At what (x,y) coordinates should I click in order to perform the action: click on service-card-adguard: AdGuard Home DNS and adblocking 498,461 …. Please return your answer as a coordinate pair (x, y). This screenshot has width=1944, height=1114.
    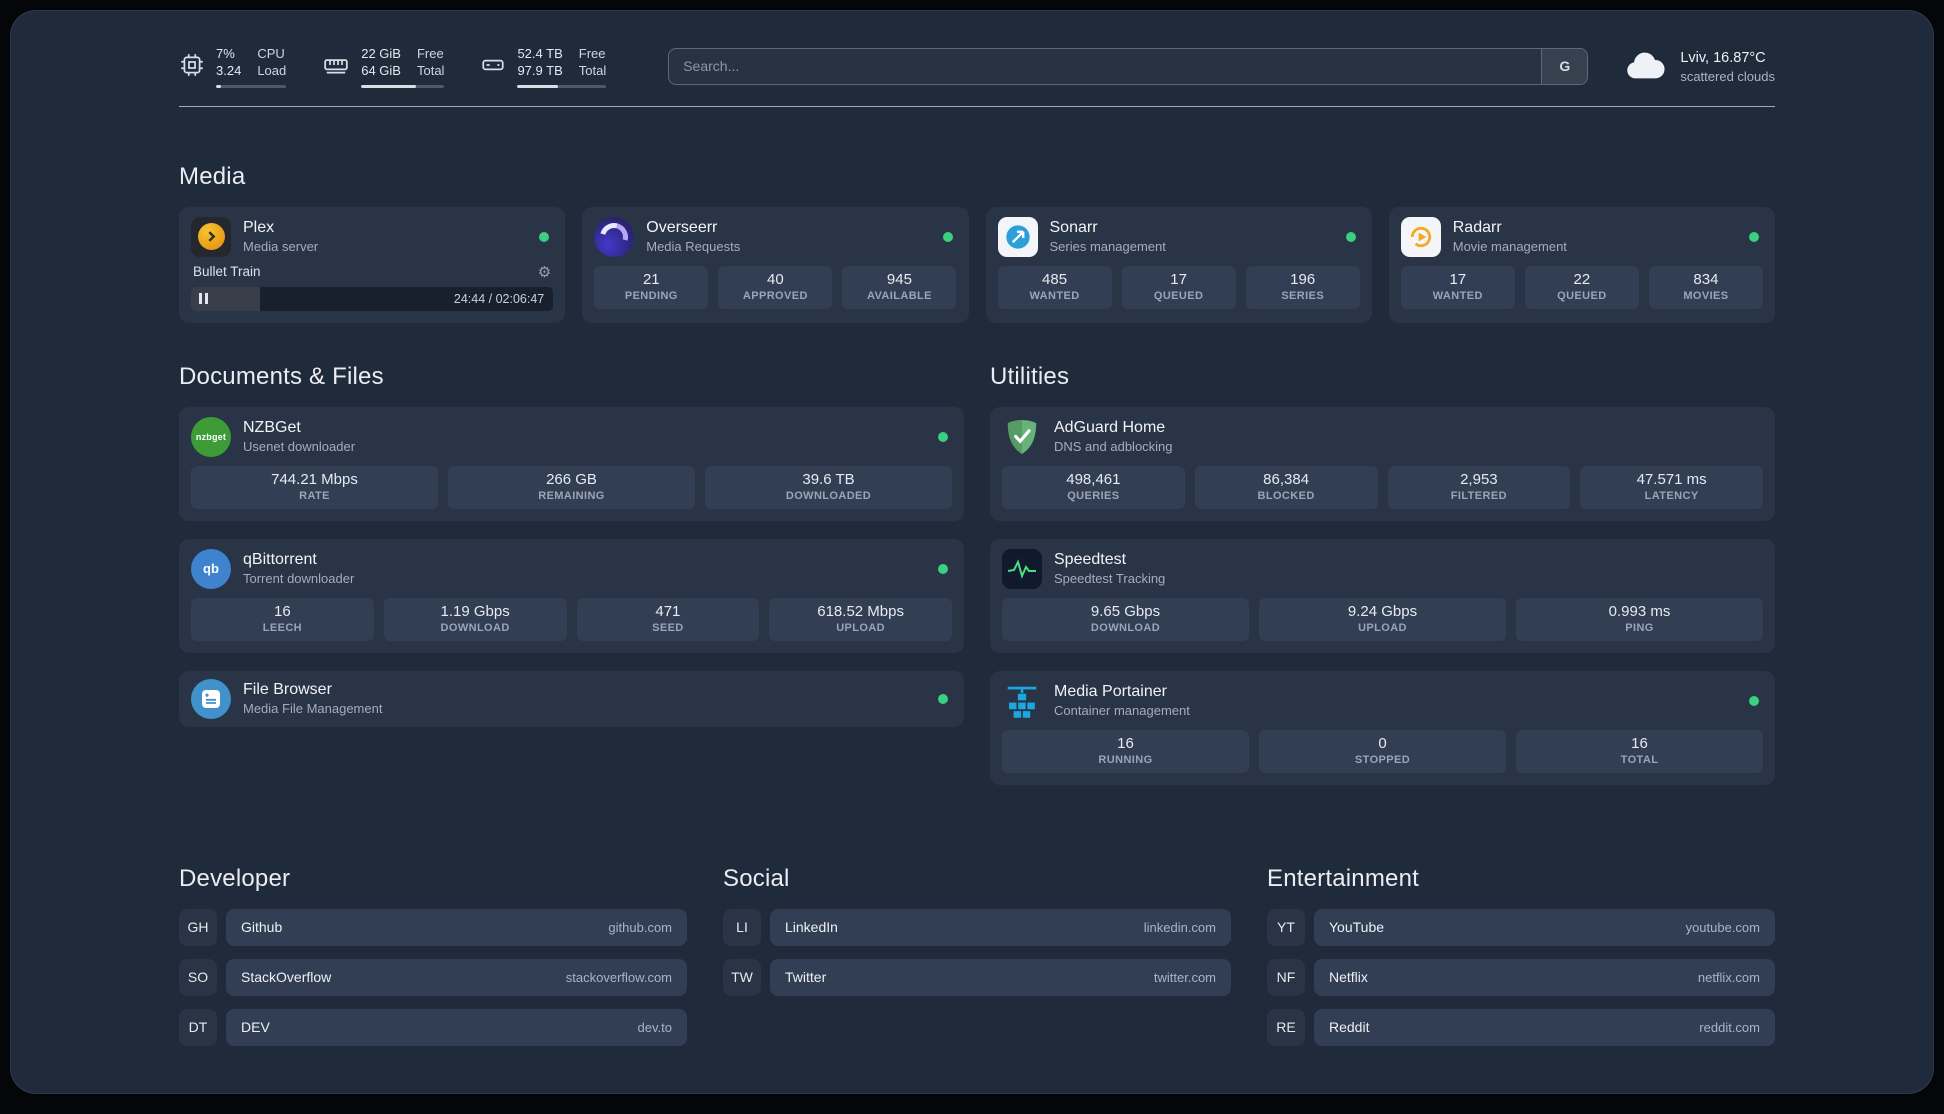
    Looking at the image, I should click on (1382, 463).